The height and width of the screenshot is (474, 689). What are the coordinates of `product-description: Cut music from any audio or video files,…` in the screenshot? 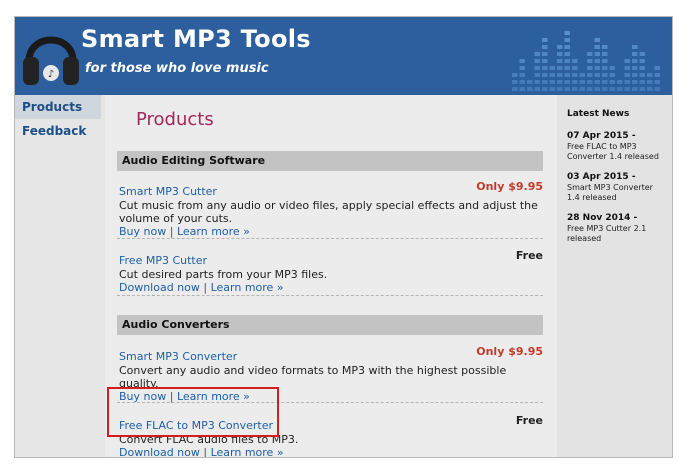 It's located at (328, 212).